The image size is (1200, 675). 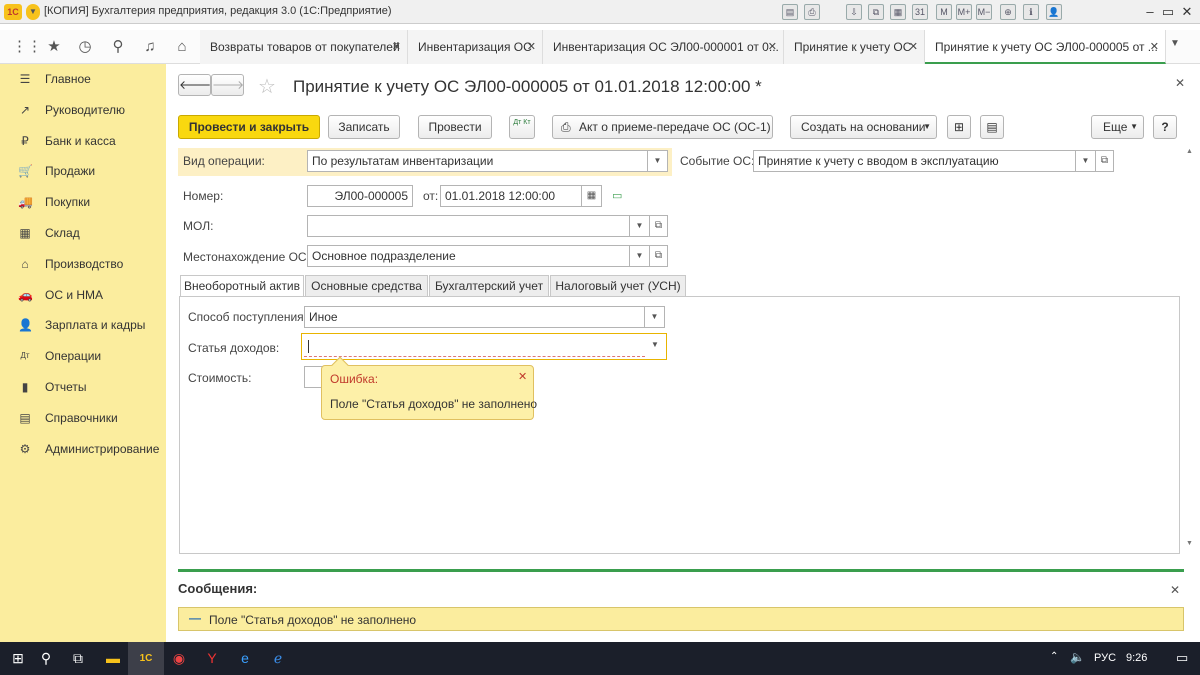 What do you see at coordinates (475, 47) in the screenshot?
I see `tab-inventory: Инвентаризация ОС ✕` at bounding box center [475, 47].